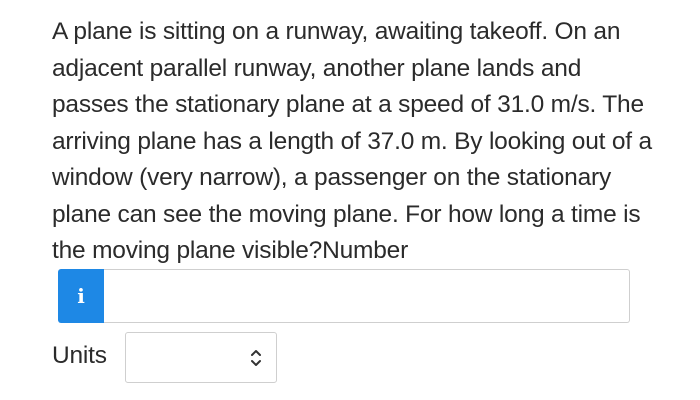 The width and height of the screenshot is (700, 400). What do you see at coordinates (81, 296) in the screenshot?
I see `info-icon: i` at bounding box center [81, 296].